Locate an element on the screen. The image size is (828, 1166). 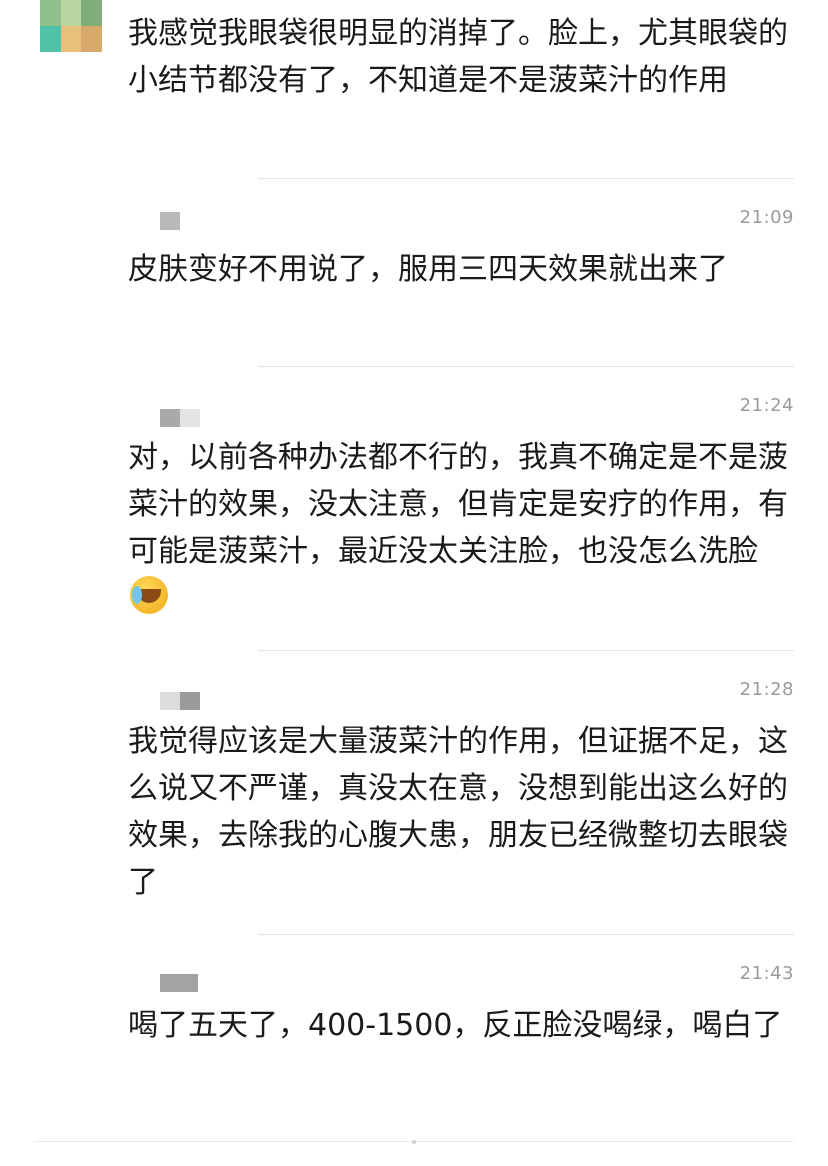
message-text: 皮肤变好不用说了，服用三四天效果就出来了 is located at coordinates (428, 269).